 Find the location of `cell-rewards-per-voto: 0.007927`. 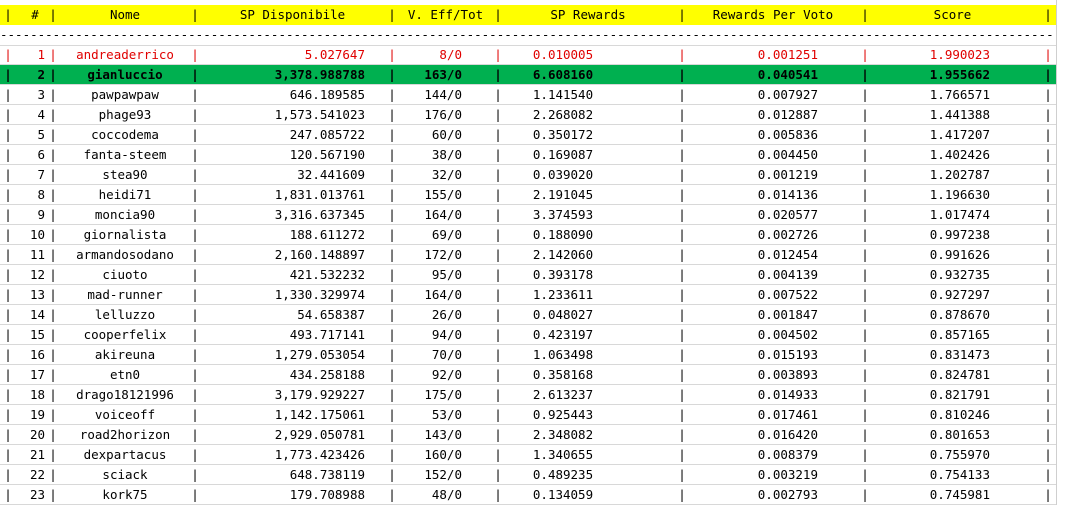

cell-rewards-per-voto: 0.007927 is located at coordinates (787, 94).